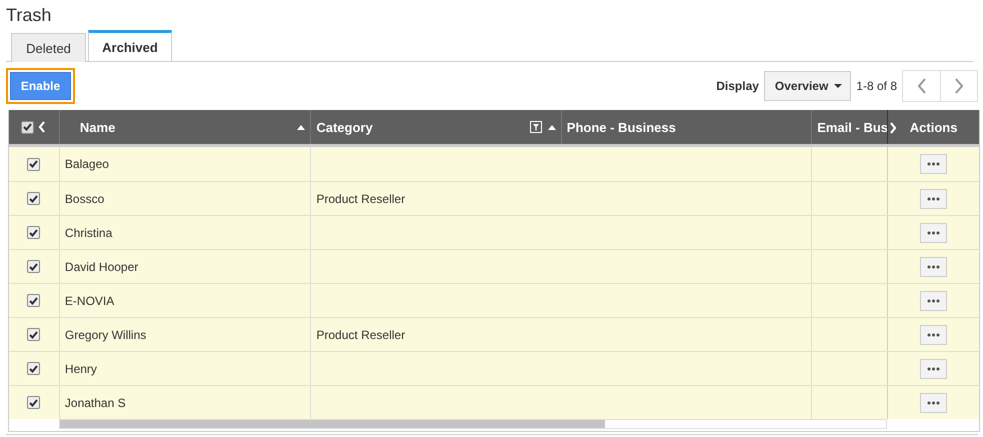  What do you see at coordinates (893, 128) in the screenshot?
I see `expand-right-icon` at bounding box center [893, 128].